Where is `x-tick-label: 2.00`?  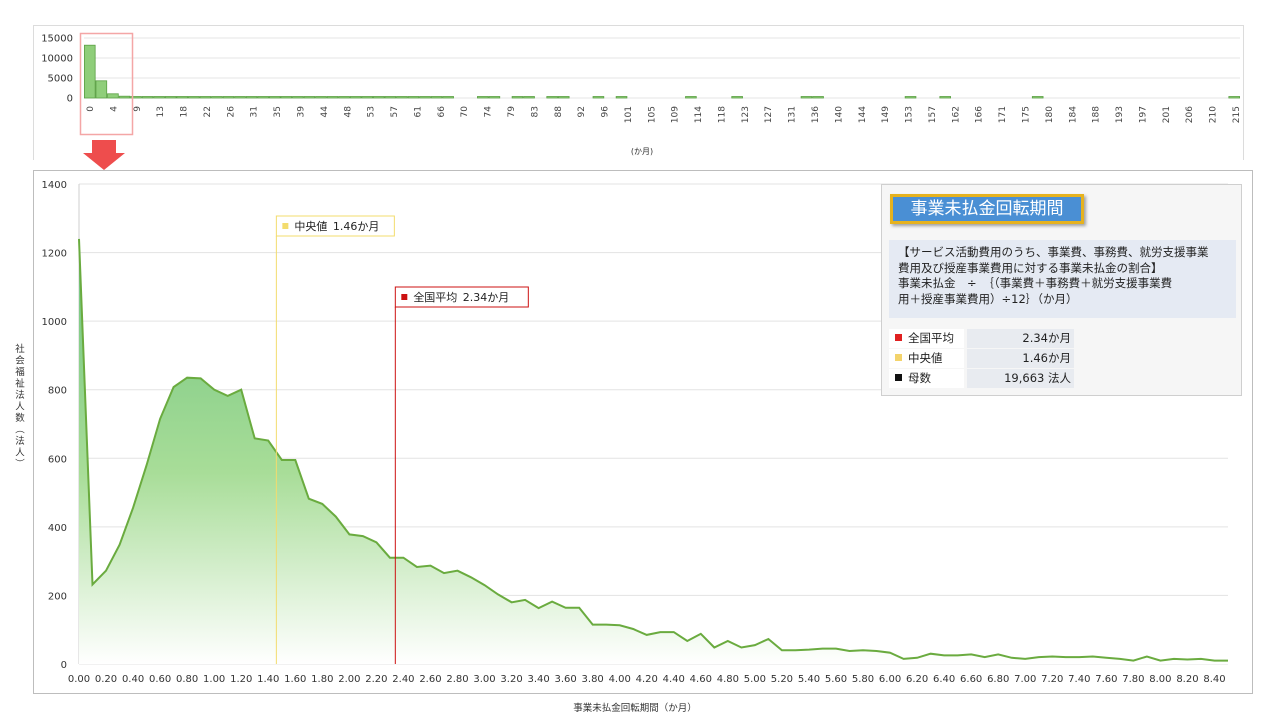
x-tick-label: 2.00 is located at coordinates (349, 679).